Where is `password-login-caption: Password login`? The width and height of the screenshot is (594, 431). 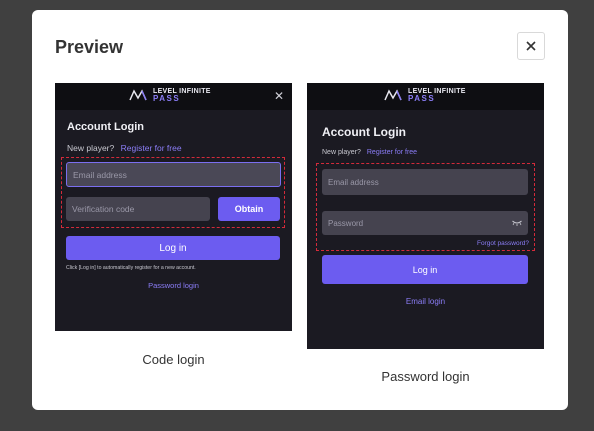
password-login-caption: Password login is located at coordinates (425, 376).